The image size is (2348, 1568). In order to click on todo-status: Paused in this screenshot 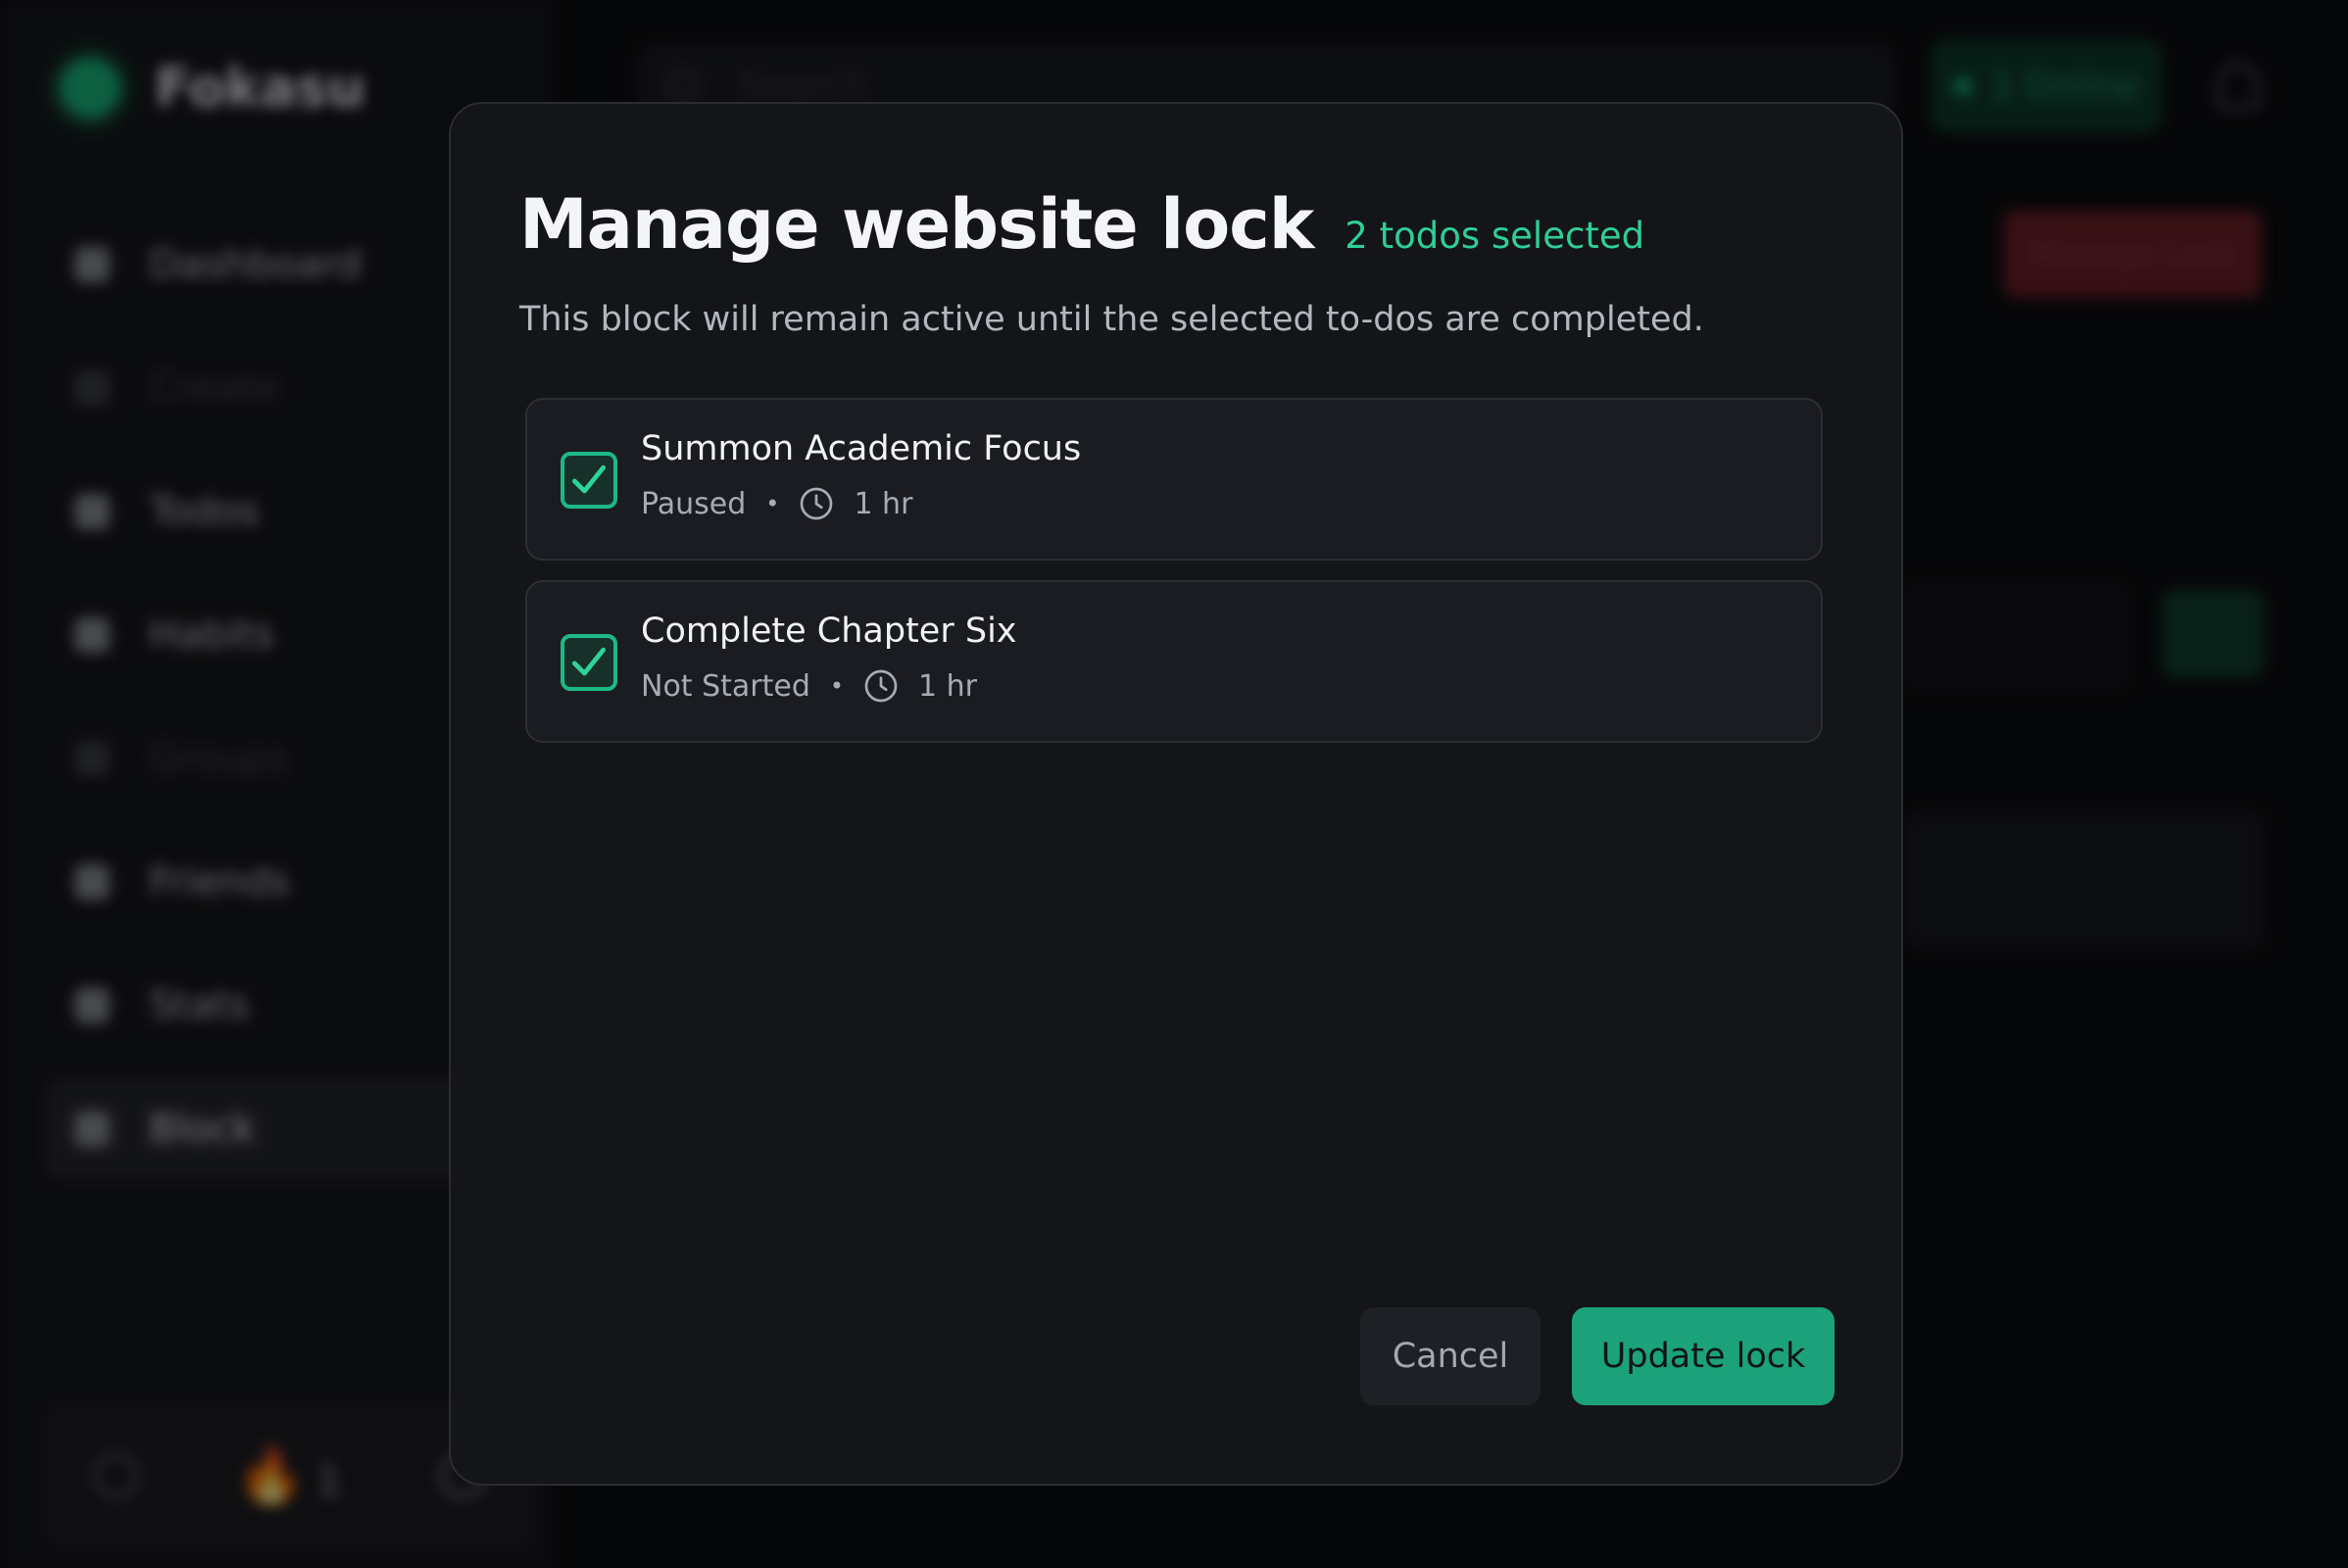, I will do `click(694, 504)`.